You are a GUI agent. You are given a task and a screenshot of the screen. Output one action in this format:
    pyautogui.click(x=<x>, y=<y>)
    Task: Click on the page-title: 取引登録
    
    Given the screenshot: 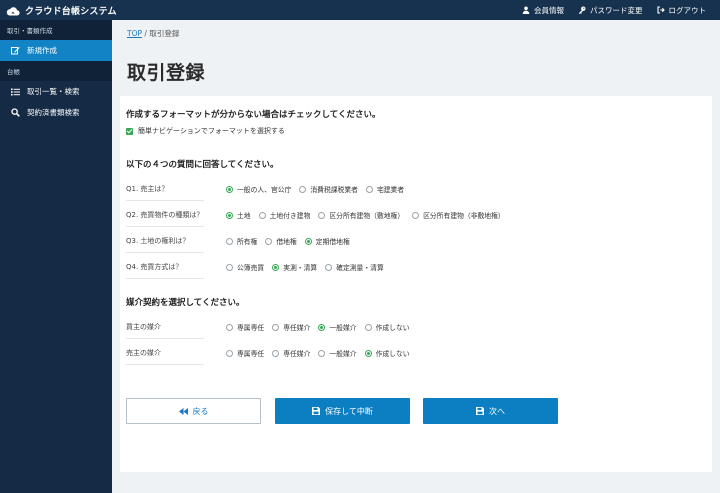 What is the action you would take?
    pyautogui.click(x=166, y=73)
    